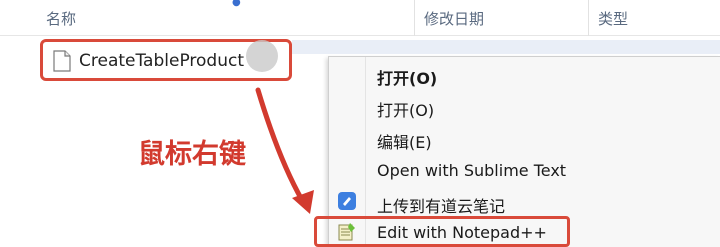 This screenshot has width=720, height=247. I want to click on annotation-arrow, so click(284, 150).